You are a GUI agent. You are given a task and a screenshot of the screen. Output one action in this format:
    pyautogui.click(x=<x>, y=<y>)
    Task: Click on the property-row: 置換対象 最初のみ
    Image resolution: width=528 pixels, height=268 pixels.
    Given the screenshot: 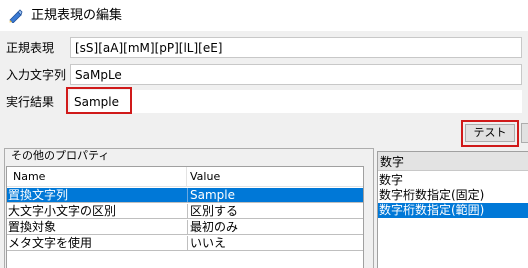 What is the action you would take?
    pyautogui.click(x=185, y=227)
    